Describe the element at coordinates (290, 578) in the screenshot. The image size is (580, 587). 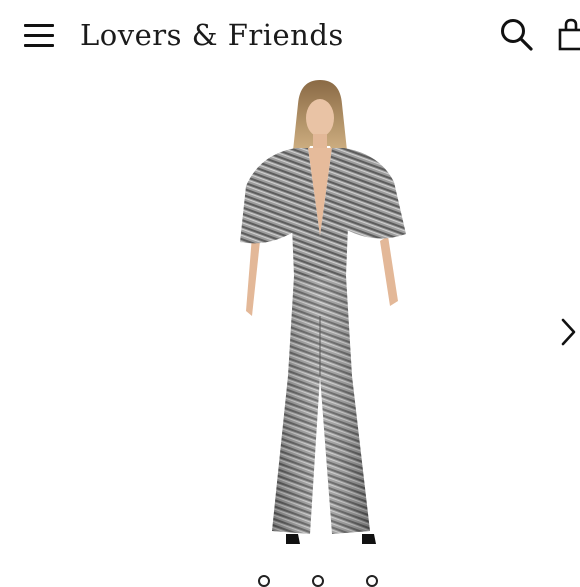
I see `carousel-pagination` at that location.